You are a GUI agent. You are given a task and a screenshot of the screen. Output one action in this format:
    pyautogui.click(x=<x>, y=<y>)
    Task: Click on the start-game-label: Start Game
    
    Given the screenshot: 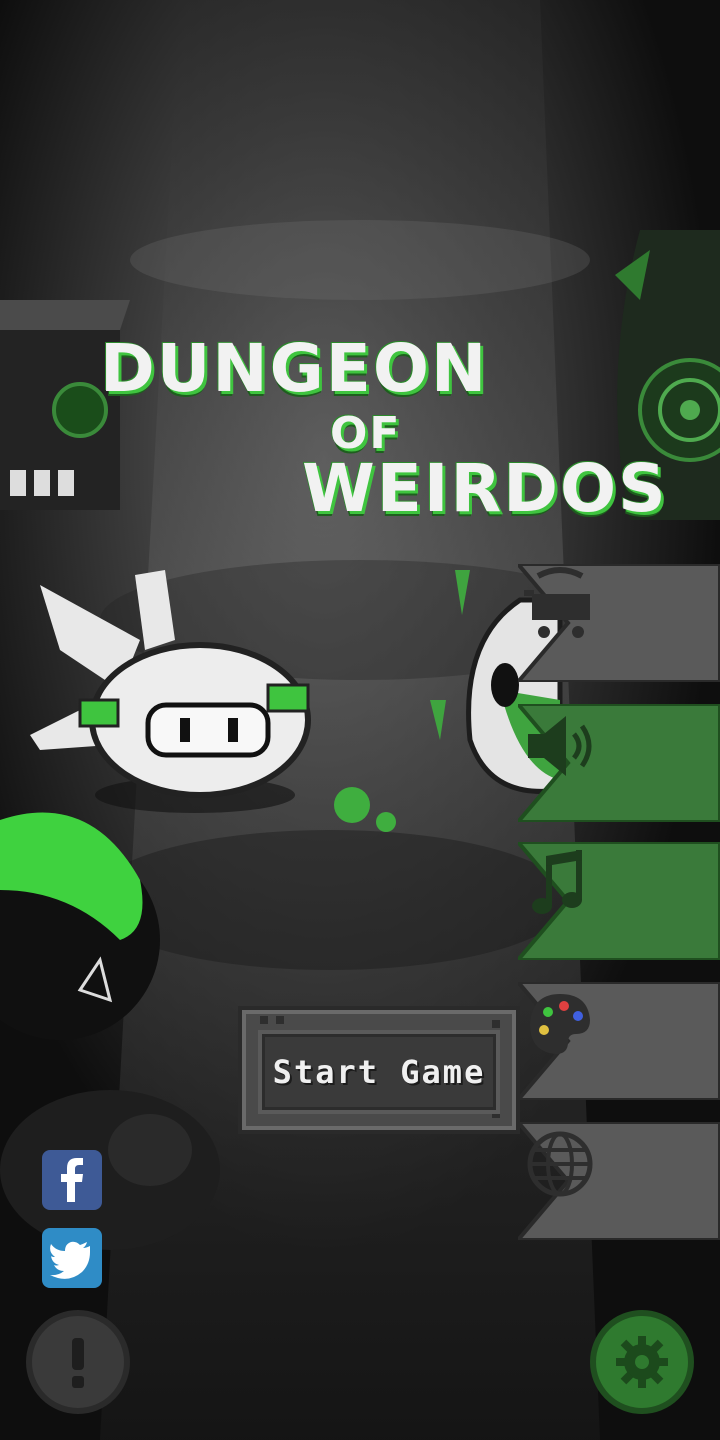 What is the action you would take?
    pyautogui.click(x=379, y=1072)
    